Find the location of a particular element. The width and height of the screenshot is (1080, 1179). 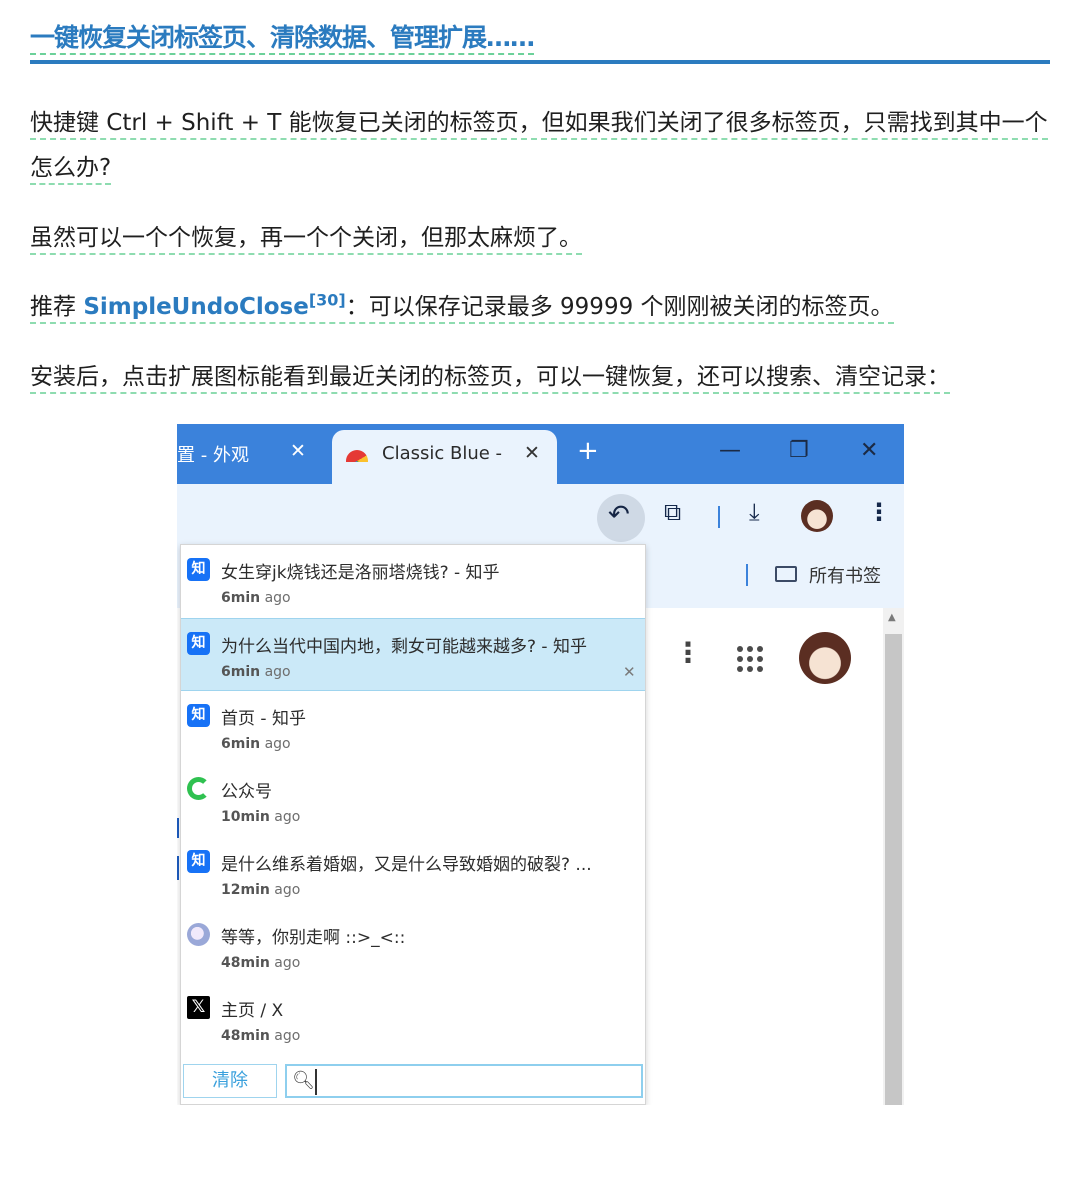

closed-tab-title: 首页 - 知乎 is located at coordinates (263, 719).